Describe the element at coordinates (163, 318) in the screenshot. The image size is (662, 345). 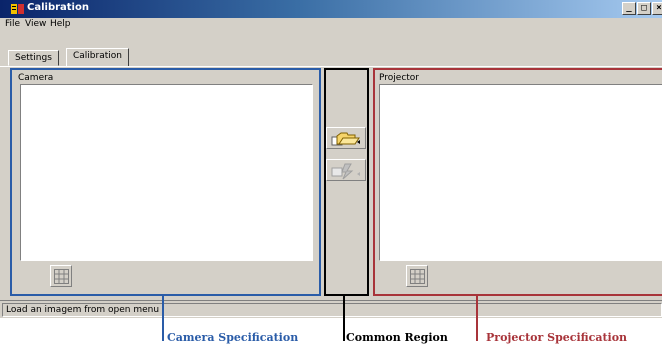
I see `camera-leader-line` at that location.